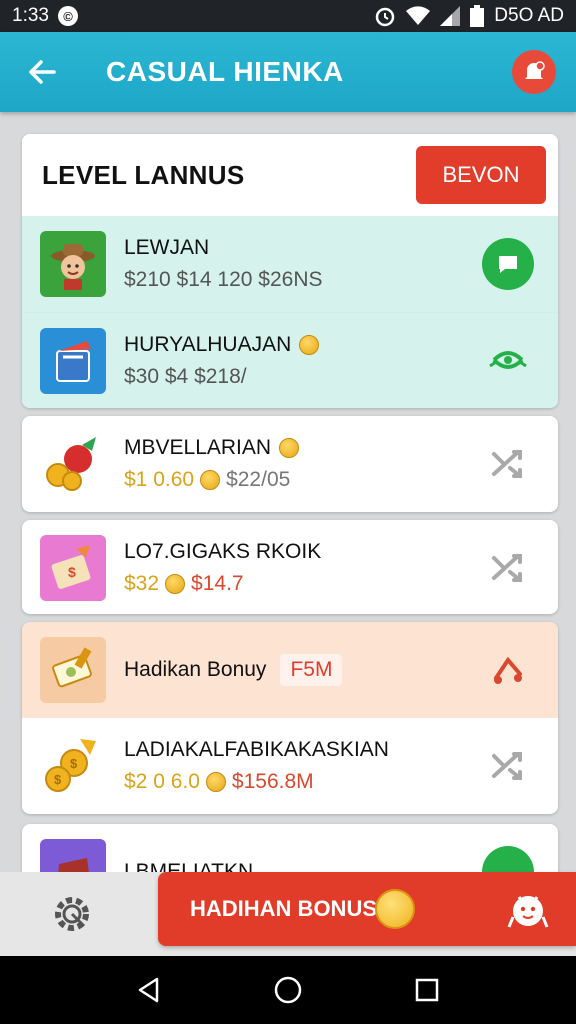 This screenshot has width=576, height=1024. I want to click on notification-bell-icon, so click(535, 70).